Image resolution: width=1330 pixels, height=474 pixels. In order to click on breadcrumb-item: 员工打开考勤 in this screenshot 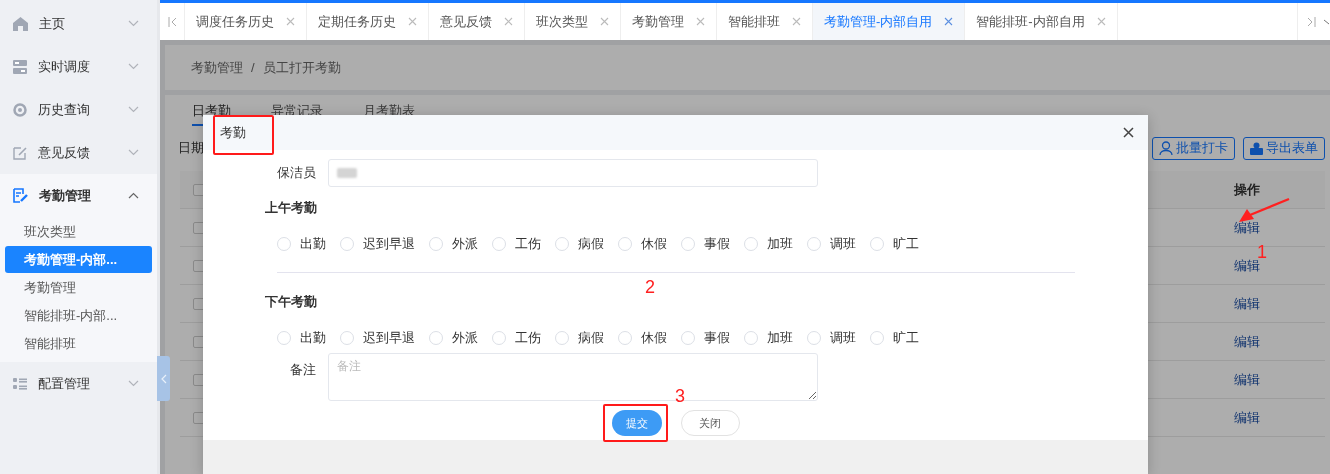, I will do `click(301, 67)`.